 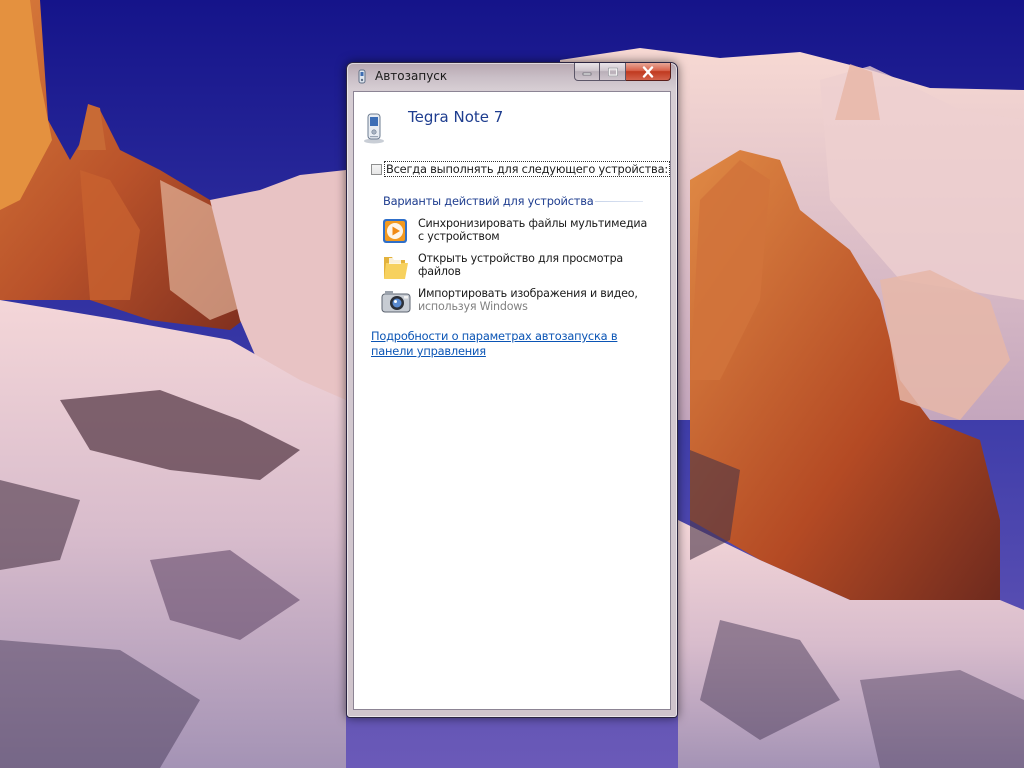 What do you see at coordinates (456, 117) in the screenshot?
I see `device-name: Tegra Note 7` at bounding box center [456, 117].